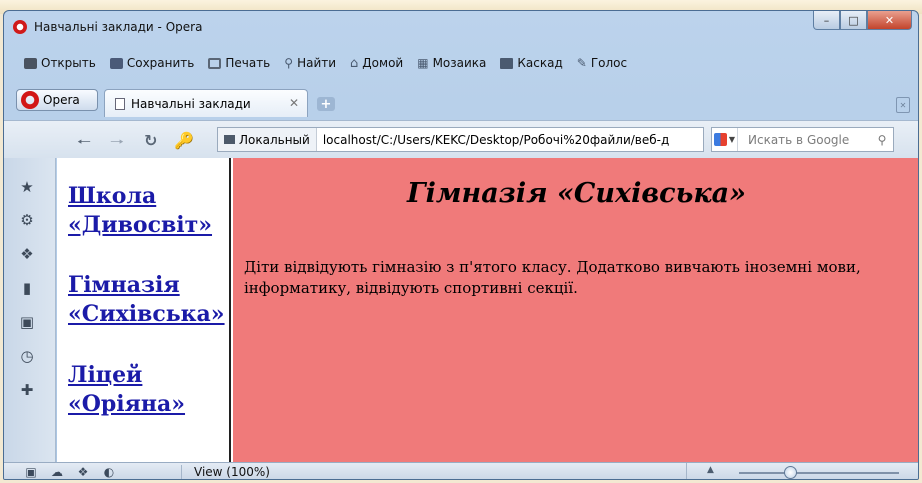 This screenshot has width=922, height=483. I want to click on tile-label: Мозаика, so click(459, 63).